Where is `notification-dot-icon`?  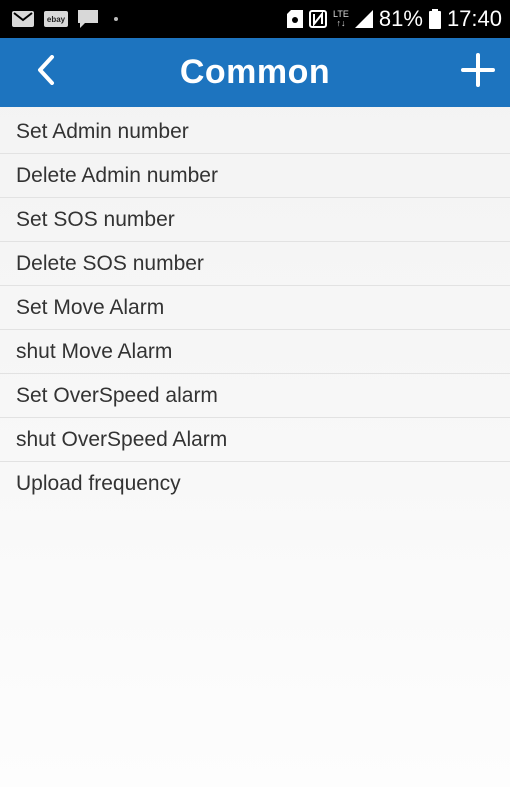 notification-dot-icon is located at coordinates (116, 19).